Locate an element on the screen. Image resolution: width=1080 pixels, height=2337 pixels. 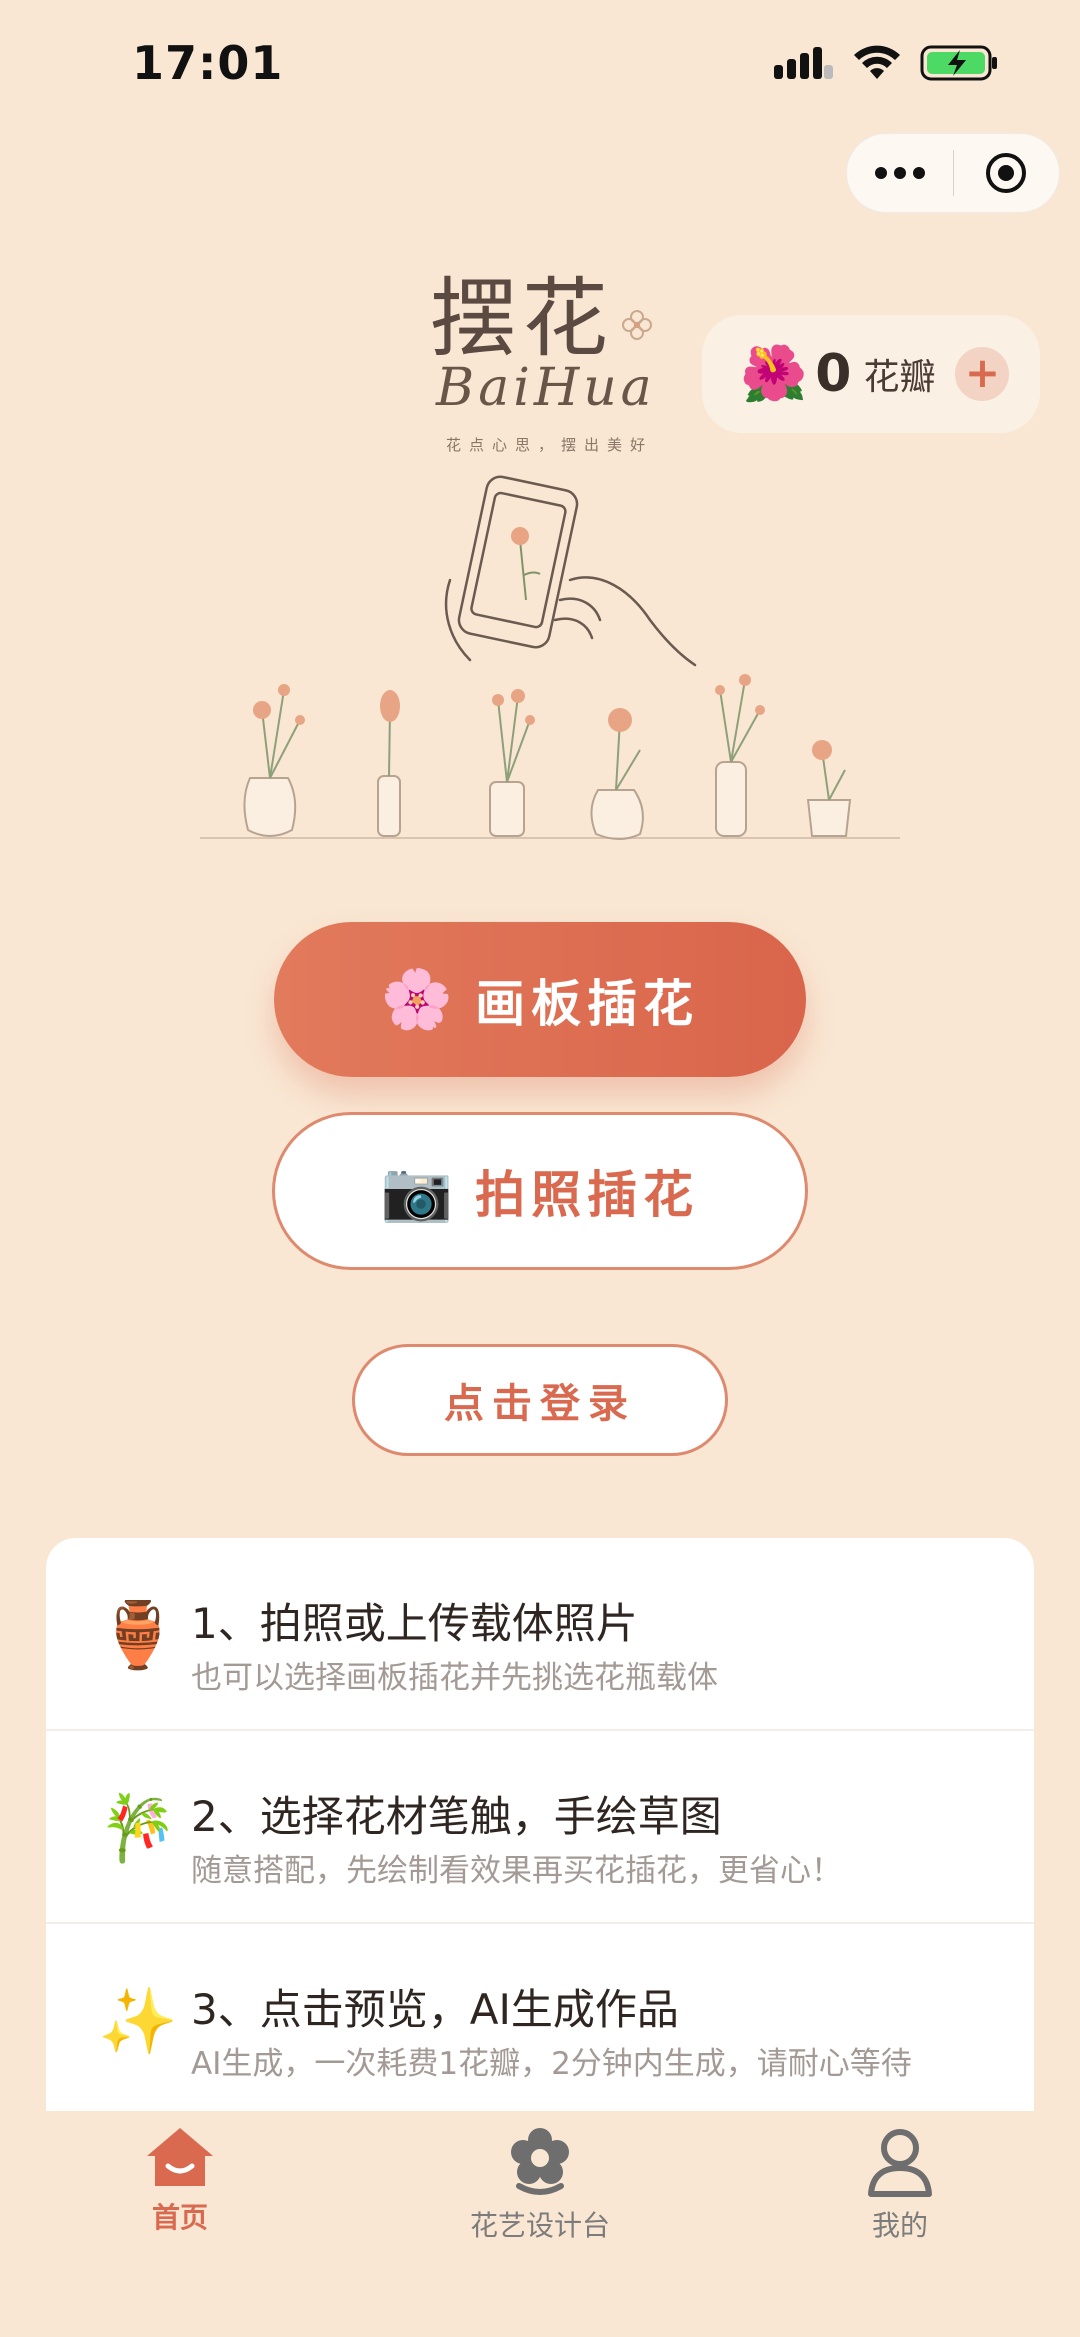
small-flower-decoration-icon is located at coordinates (637, 325).